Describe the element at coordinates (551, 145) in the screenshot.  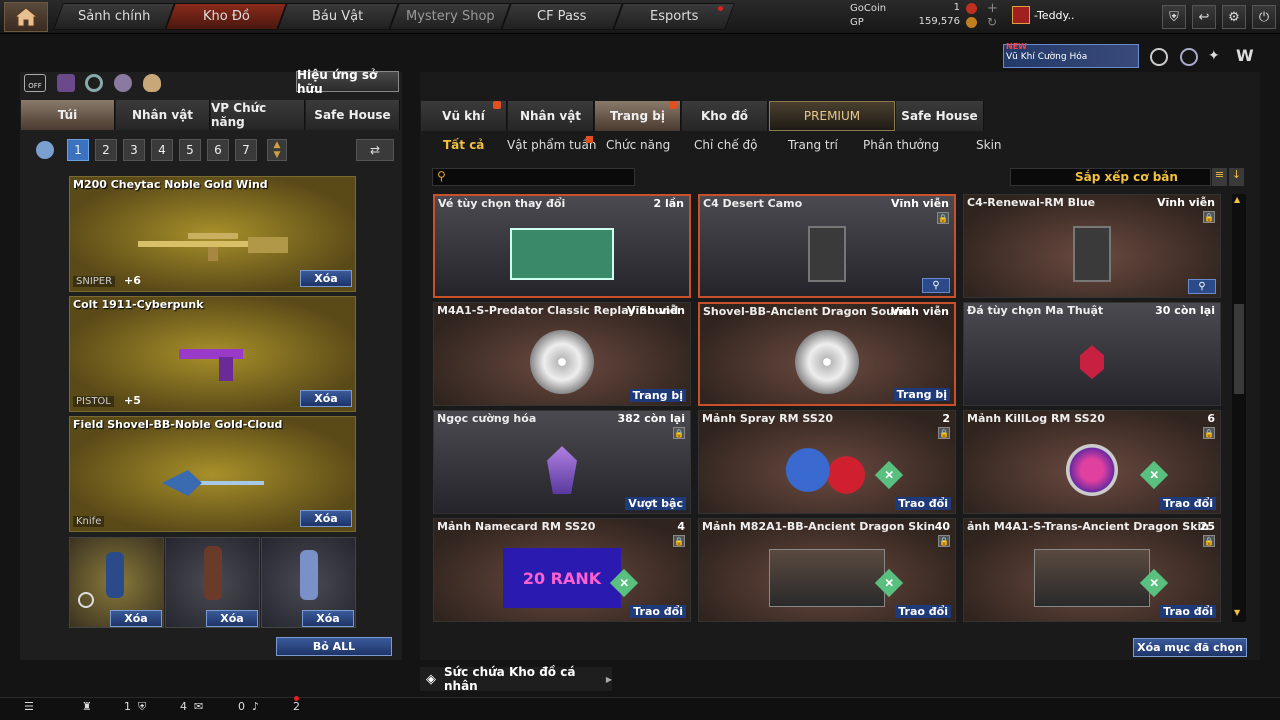
I see `subcat-weekly: Vật phẩm tuần` at that location.